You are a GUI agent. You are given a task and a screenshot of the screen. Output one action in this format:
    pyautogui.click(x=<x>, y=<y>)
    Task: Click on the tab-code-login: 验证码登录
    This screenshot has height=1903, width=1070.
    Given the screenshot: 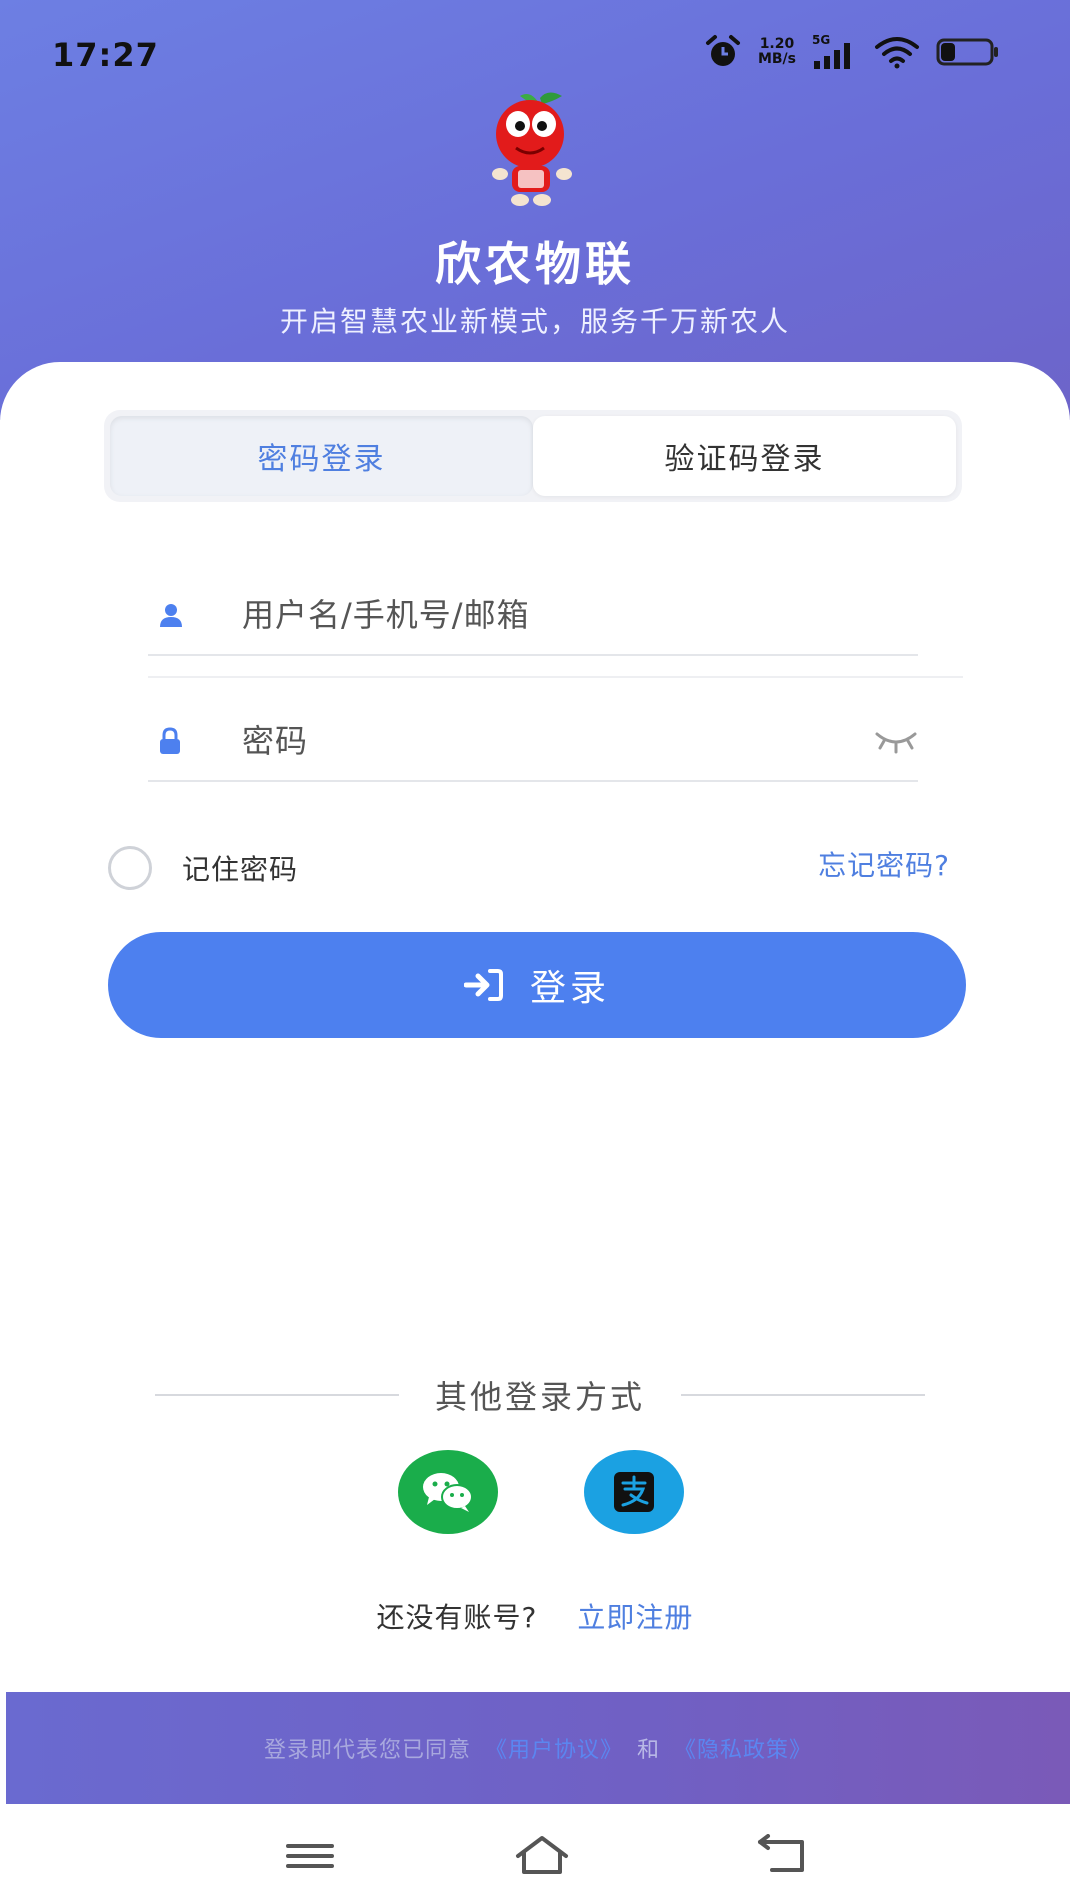 What is the action you would take?
    pyautogui.click(x=744, y=456)
    